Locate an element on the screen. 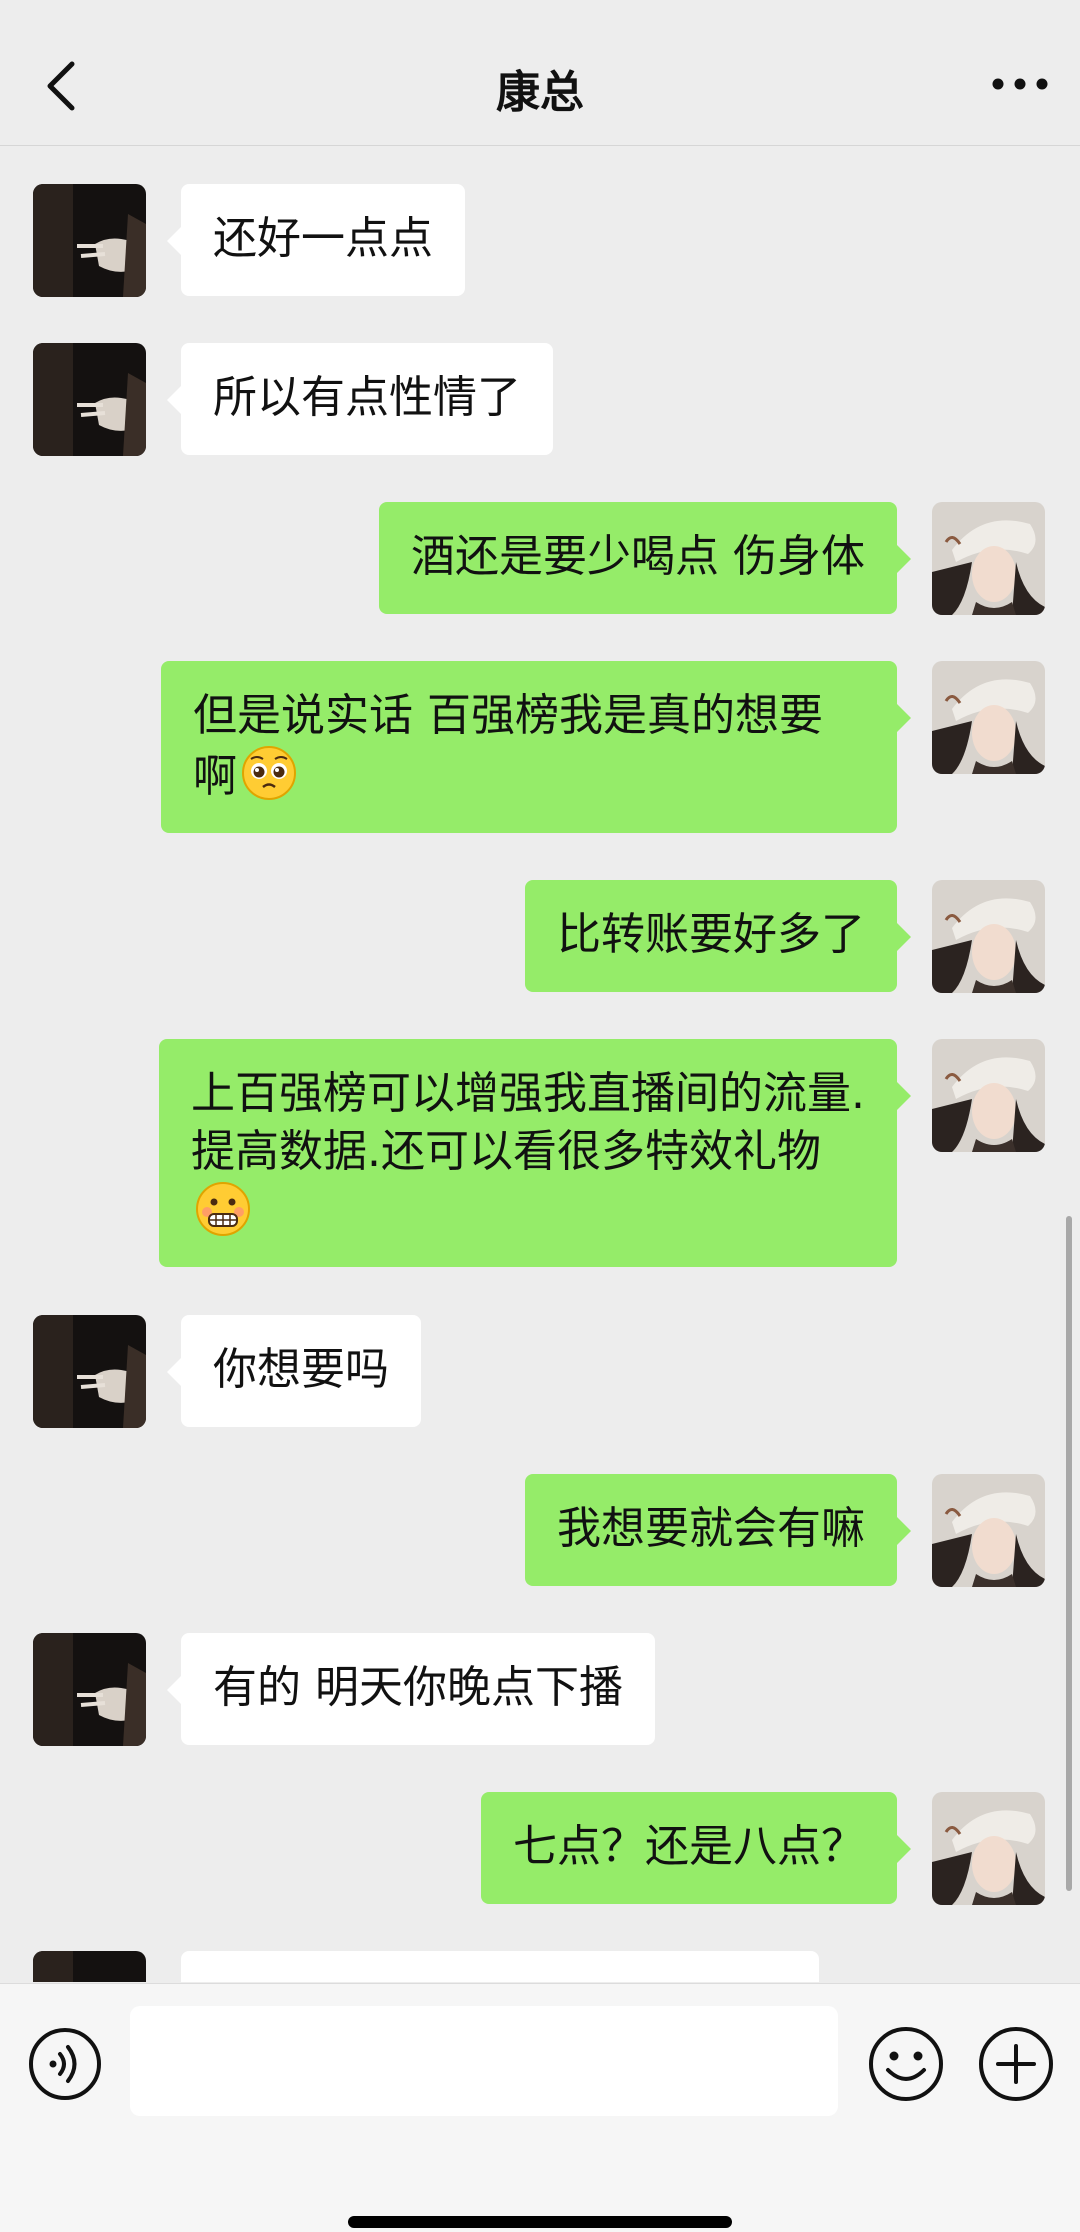  message-text: 酒还是要少喝点 伤身体 is located at coordinates (638, 556).